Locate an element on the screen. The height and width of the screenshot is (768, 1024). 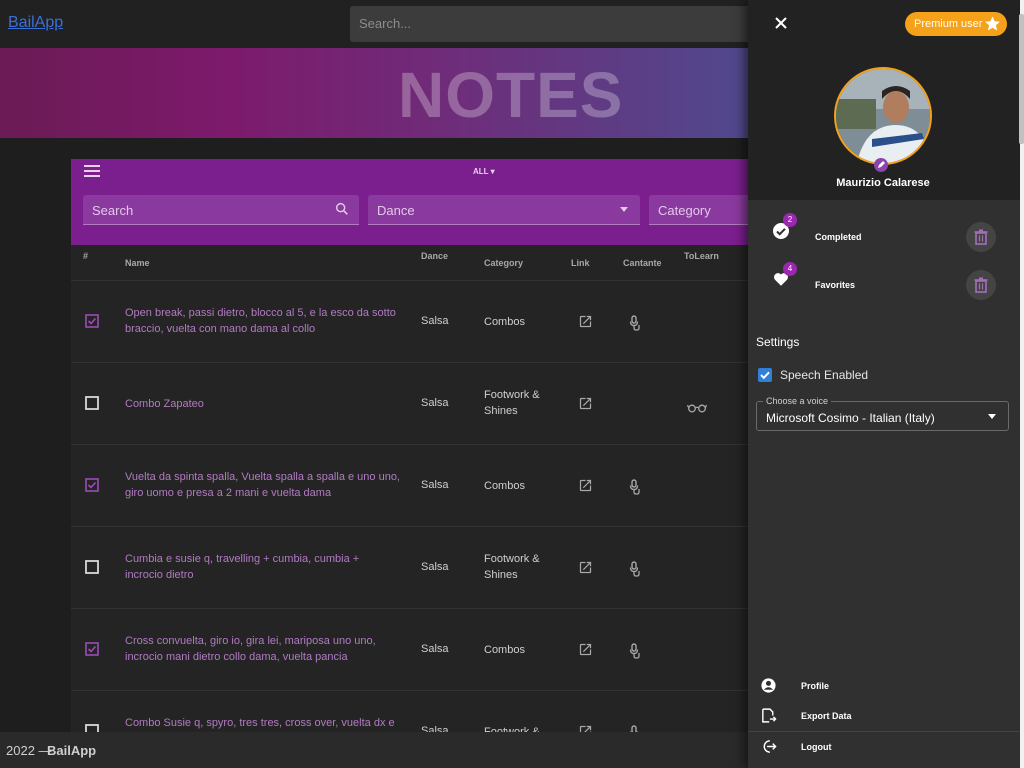
delete-completed-button is located at coordinates (981, 237).